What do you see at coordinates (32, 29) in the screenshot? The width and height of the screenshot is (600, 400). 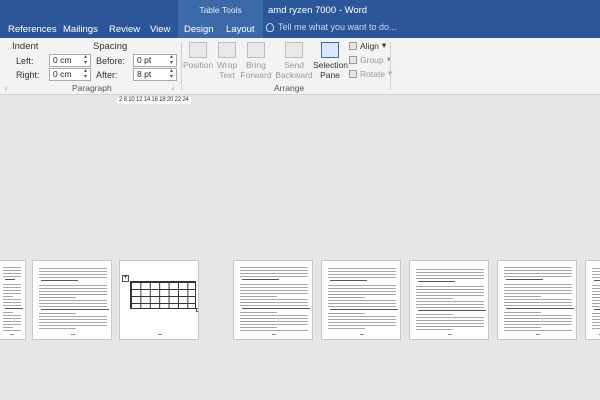 I see `tab-references: References` at bounding box center [32, 29].